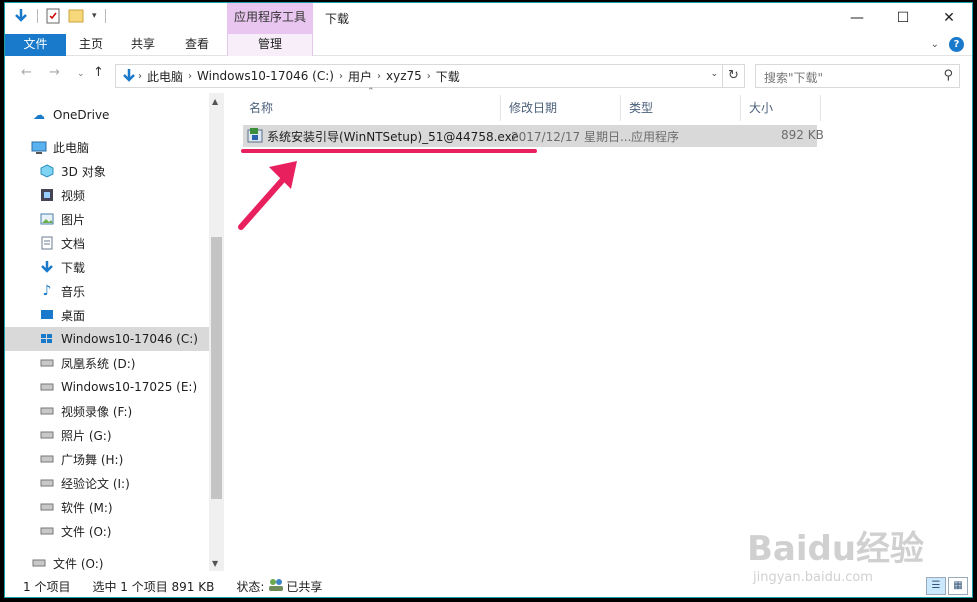 Image resolution: width=977 pixels, height=602 pixels. I want to click on nav-item-this-pc: 此电脑, so click(60, 147).